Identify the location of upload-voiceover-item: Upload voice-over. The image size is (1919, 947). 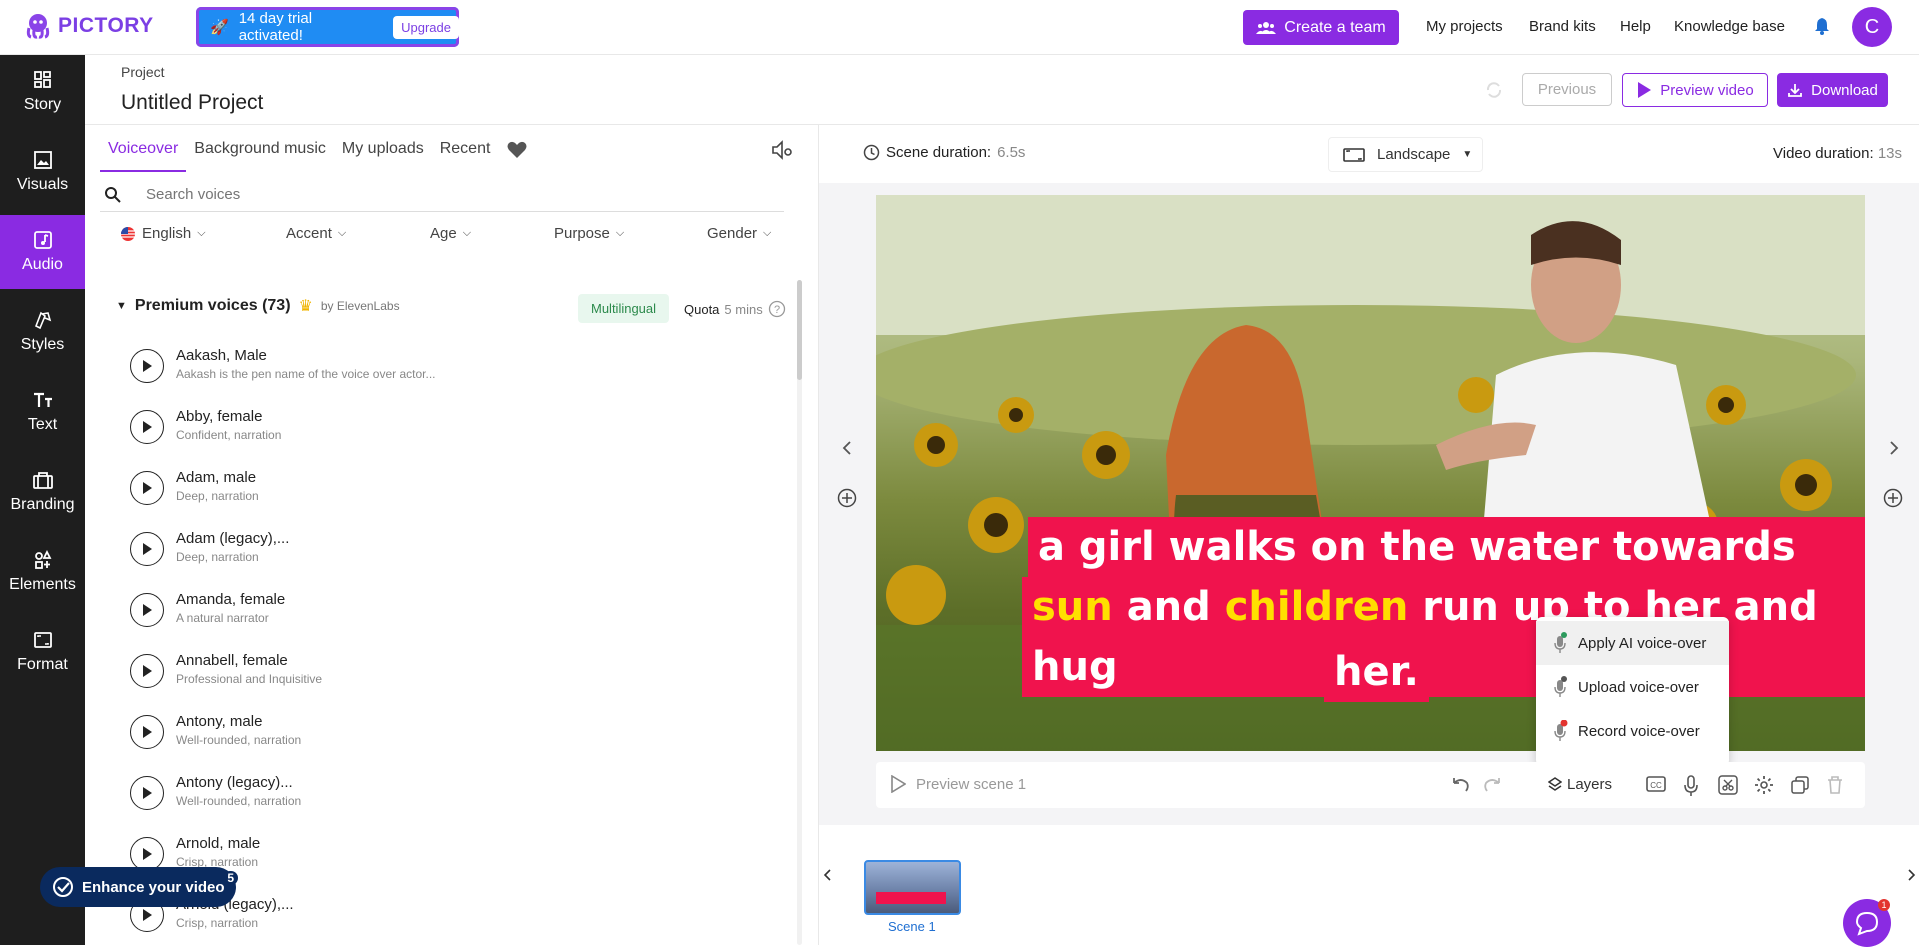
(1632, 687).